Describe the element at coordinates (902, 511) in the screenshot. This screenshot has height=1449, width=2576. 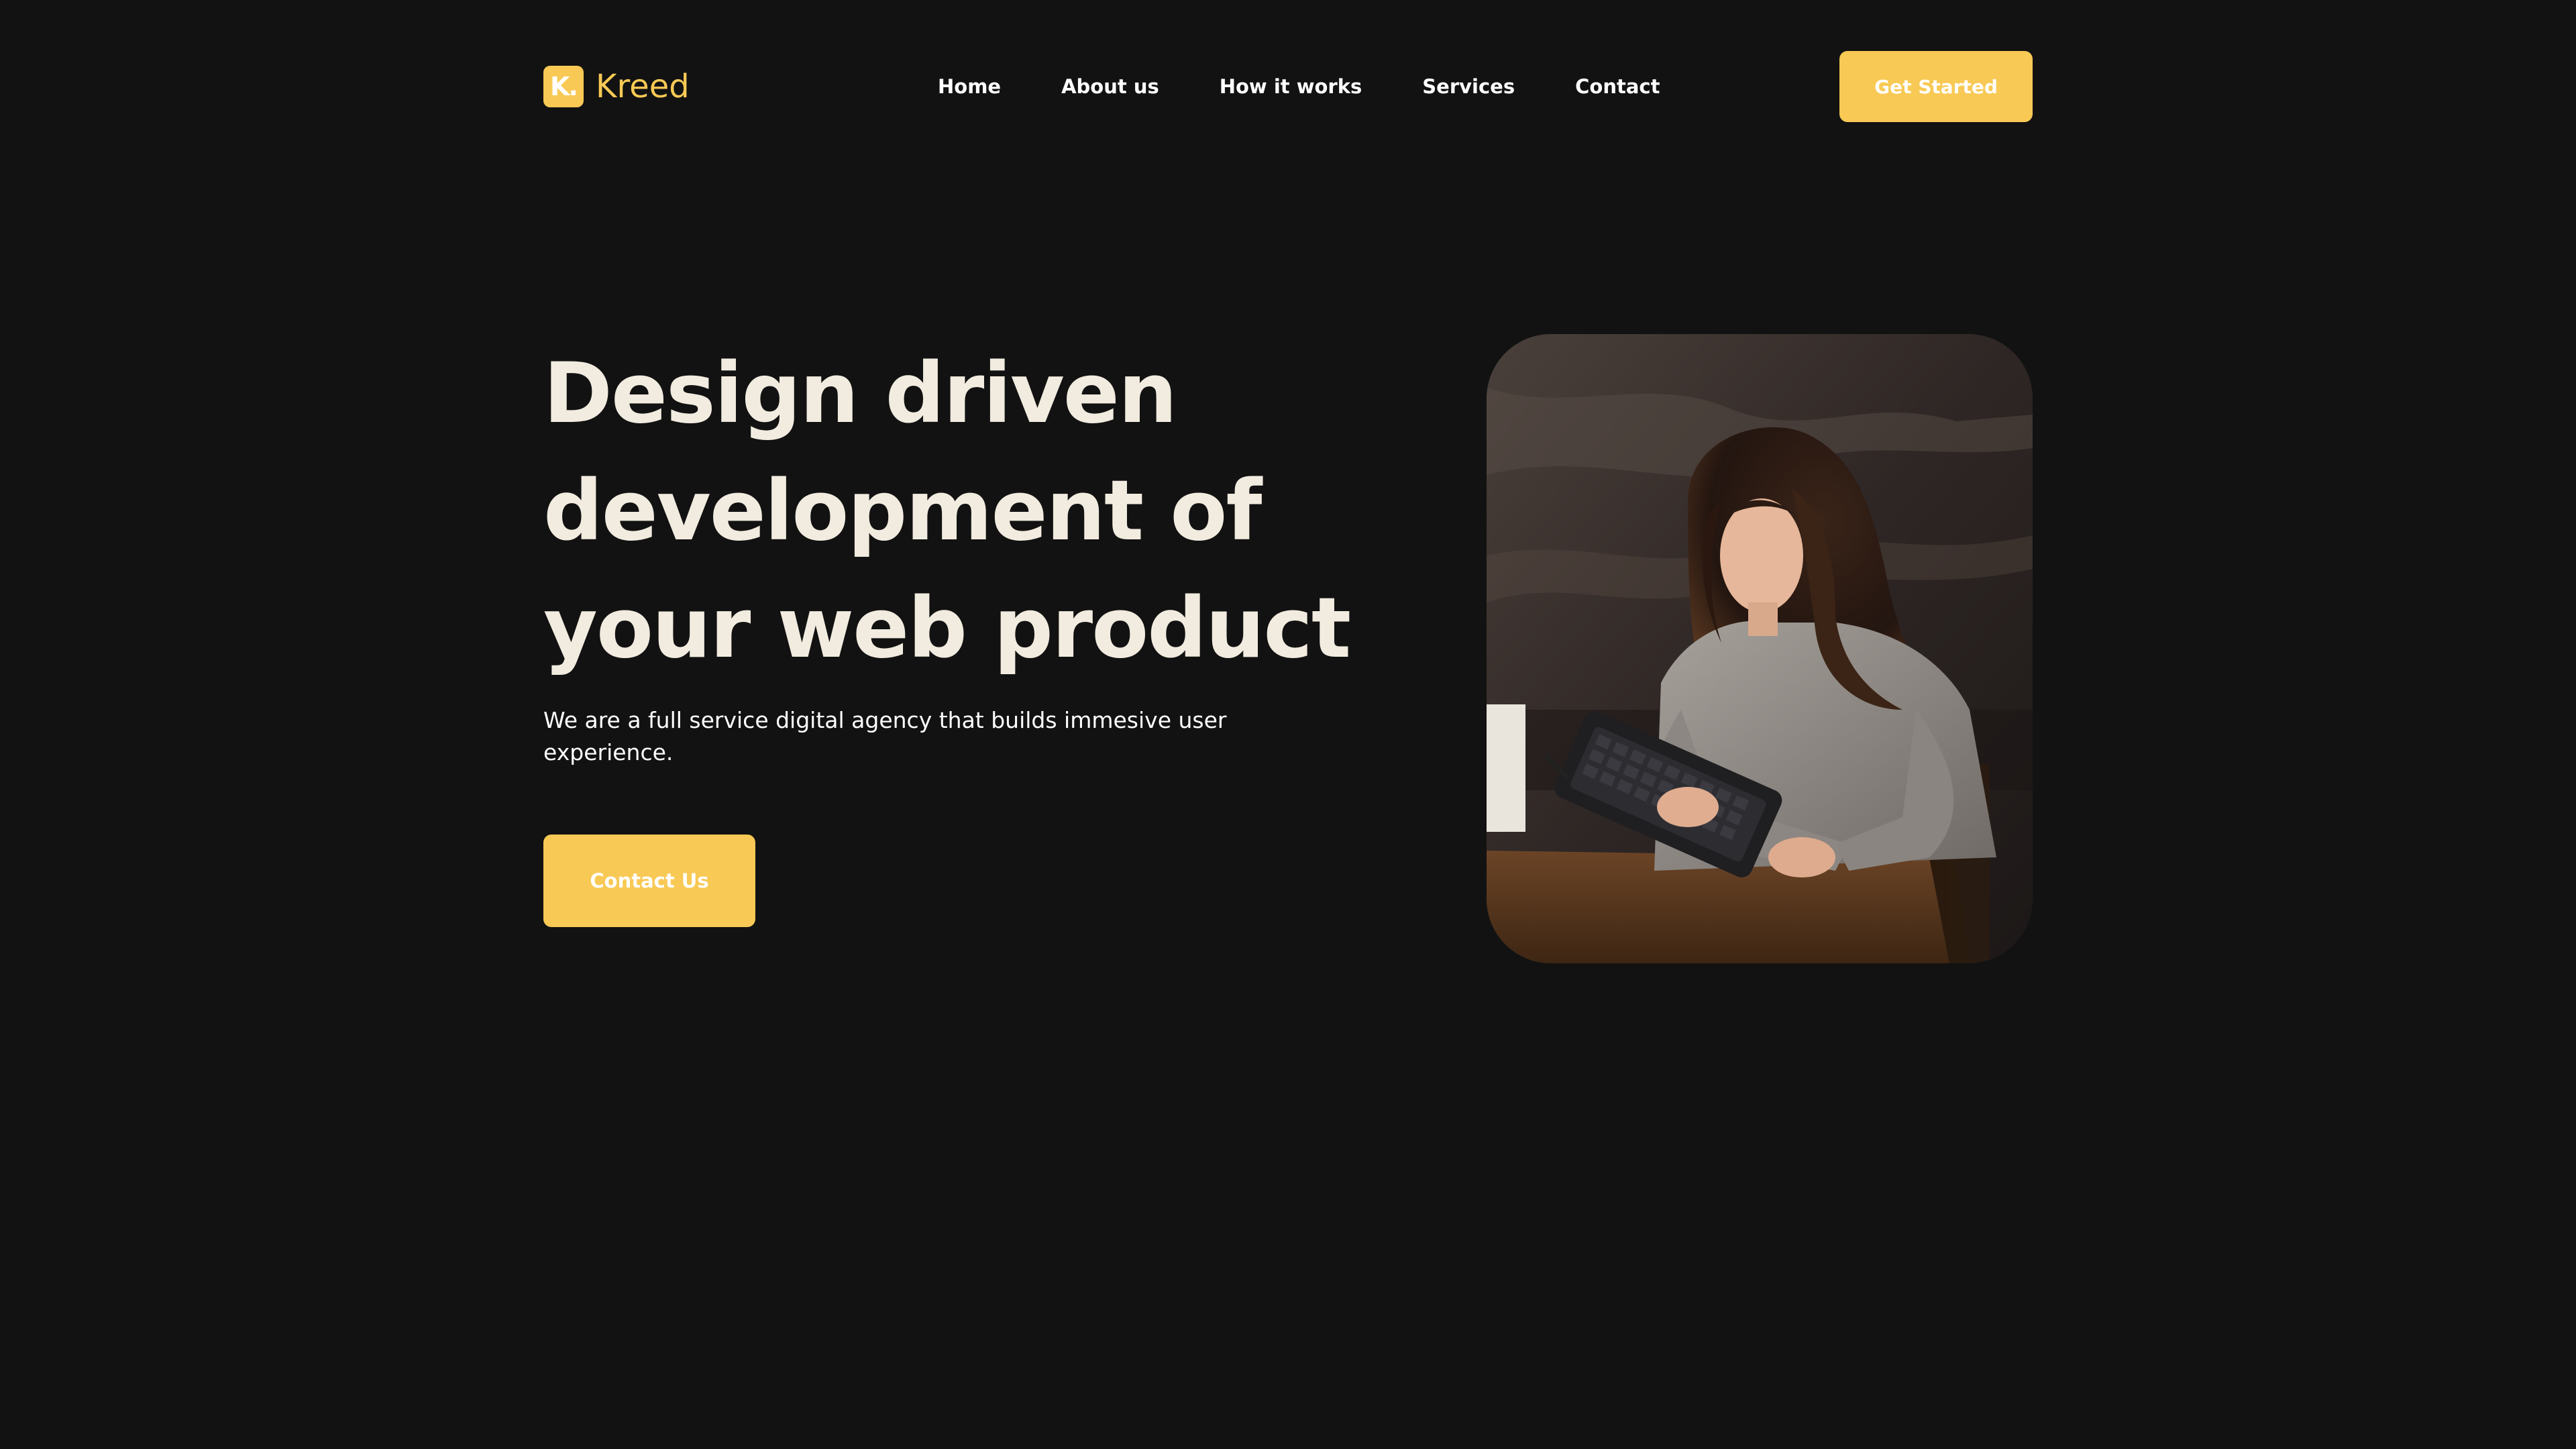
I see `hero-title-line: development of` at that location.